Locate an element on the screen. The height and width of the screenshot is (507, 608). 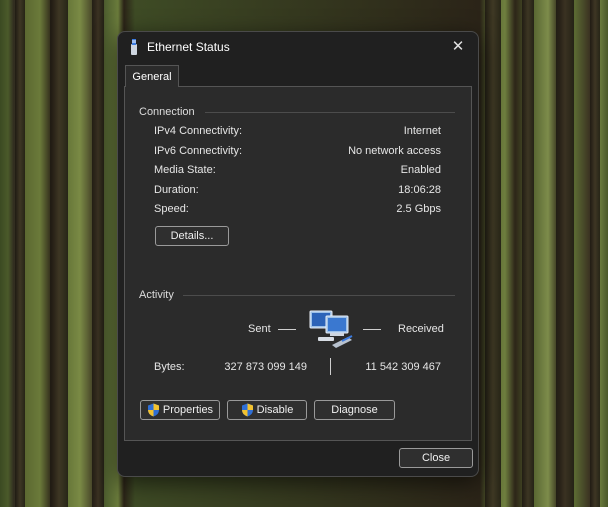
diagnose-button: Diagnose is located at coordinates (354, 410).